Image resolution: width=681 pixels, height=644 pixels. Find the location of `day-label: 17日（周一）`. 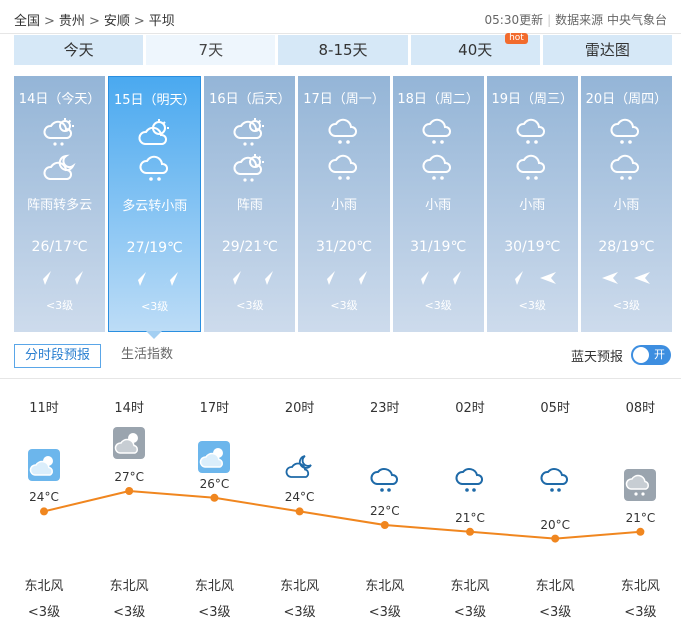

day-label: 17日（周一） is located at coordinates (344, 99).